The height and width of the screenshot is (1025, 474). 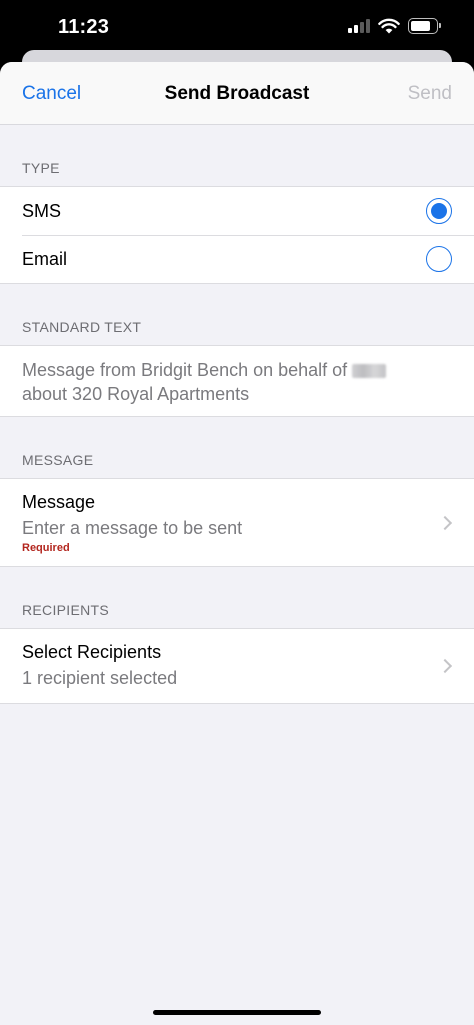 What do you see at coordinates (45, 258) in the screenshot?
I see `type-option-label: Email` at bounding box center [45, 258].